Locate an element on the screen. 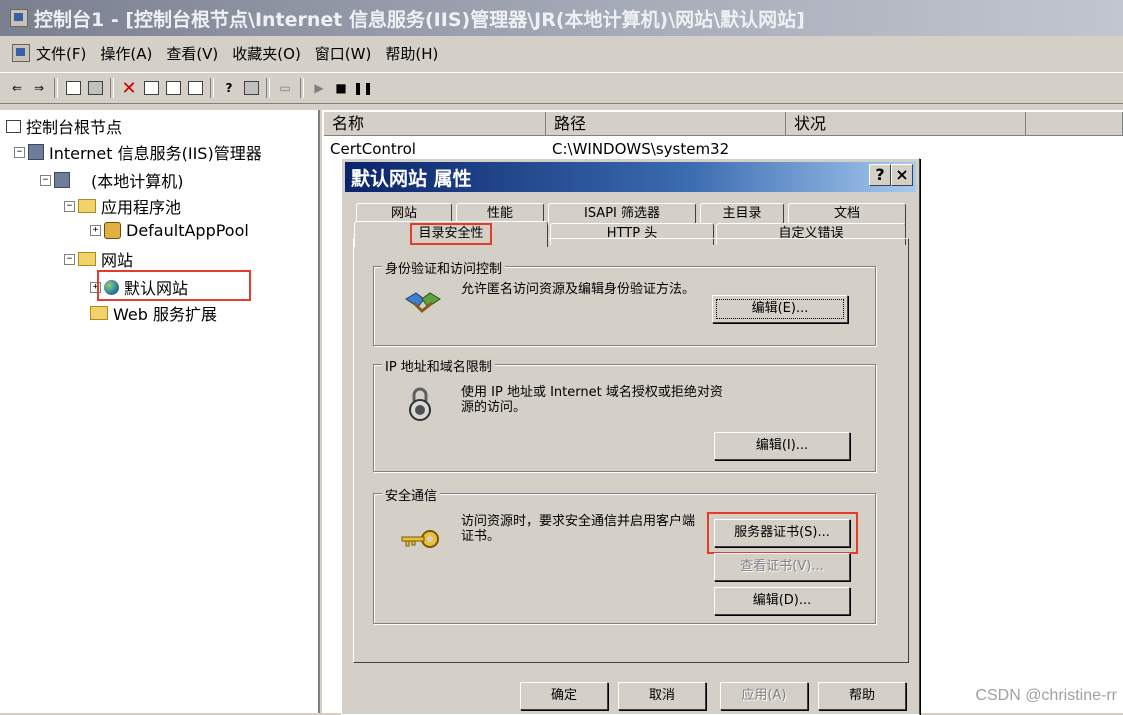 Image resolution: width=1123 pixels, height=715 pixels. start-icon: ▶ is located at coordinates (319, 88).